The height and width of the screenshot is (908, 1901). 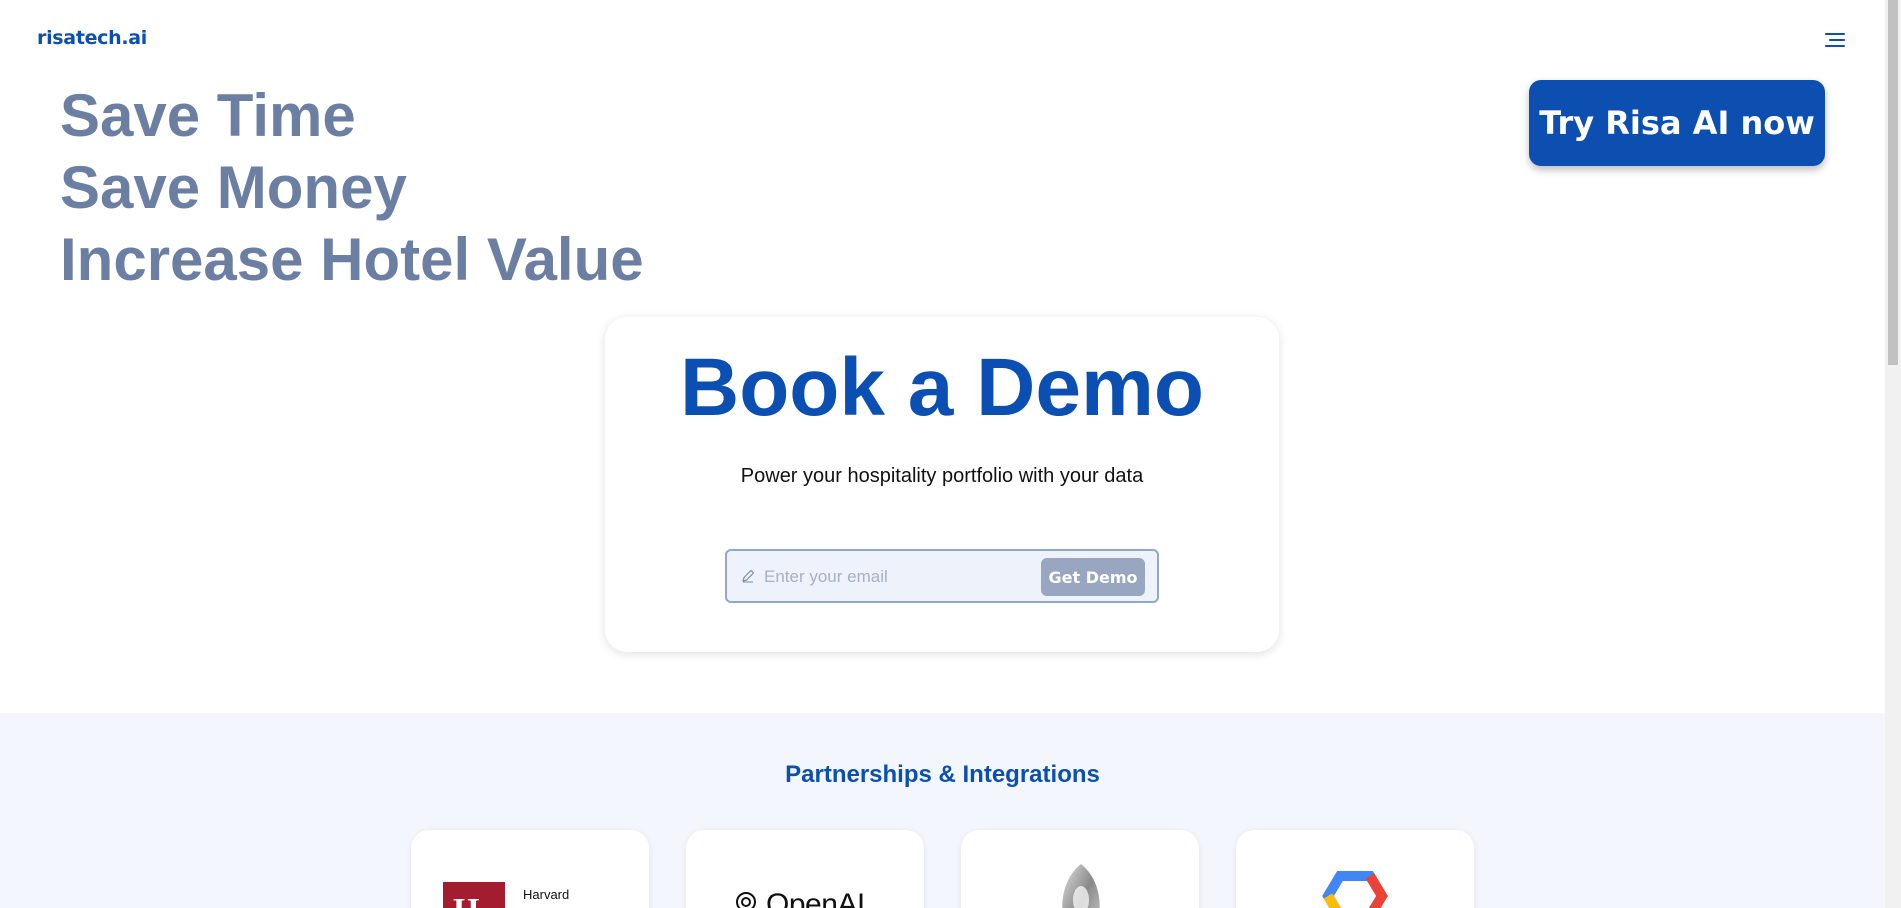 What do you see at coordinates (1893, 454) in the screenshot?
I see `vertical-scrollbar` at bounding box center [1893, 454].